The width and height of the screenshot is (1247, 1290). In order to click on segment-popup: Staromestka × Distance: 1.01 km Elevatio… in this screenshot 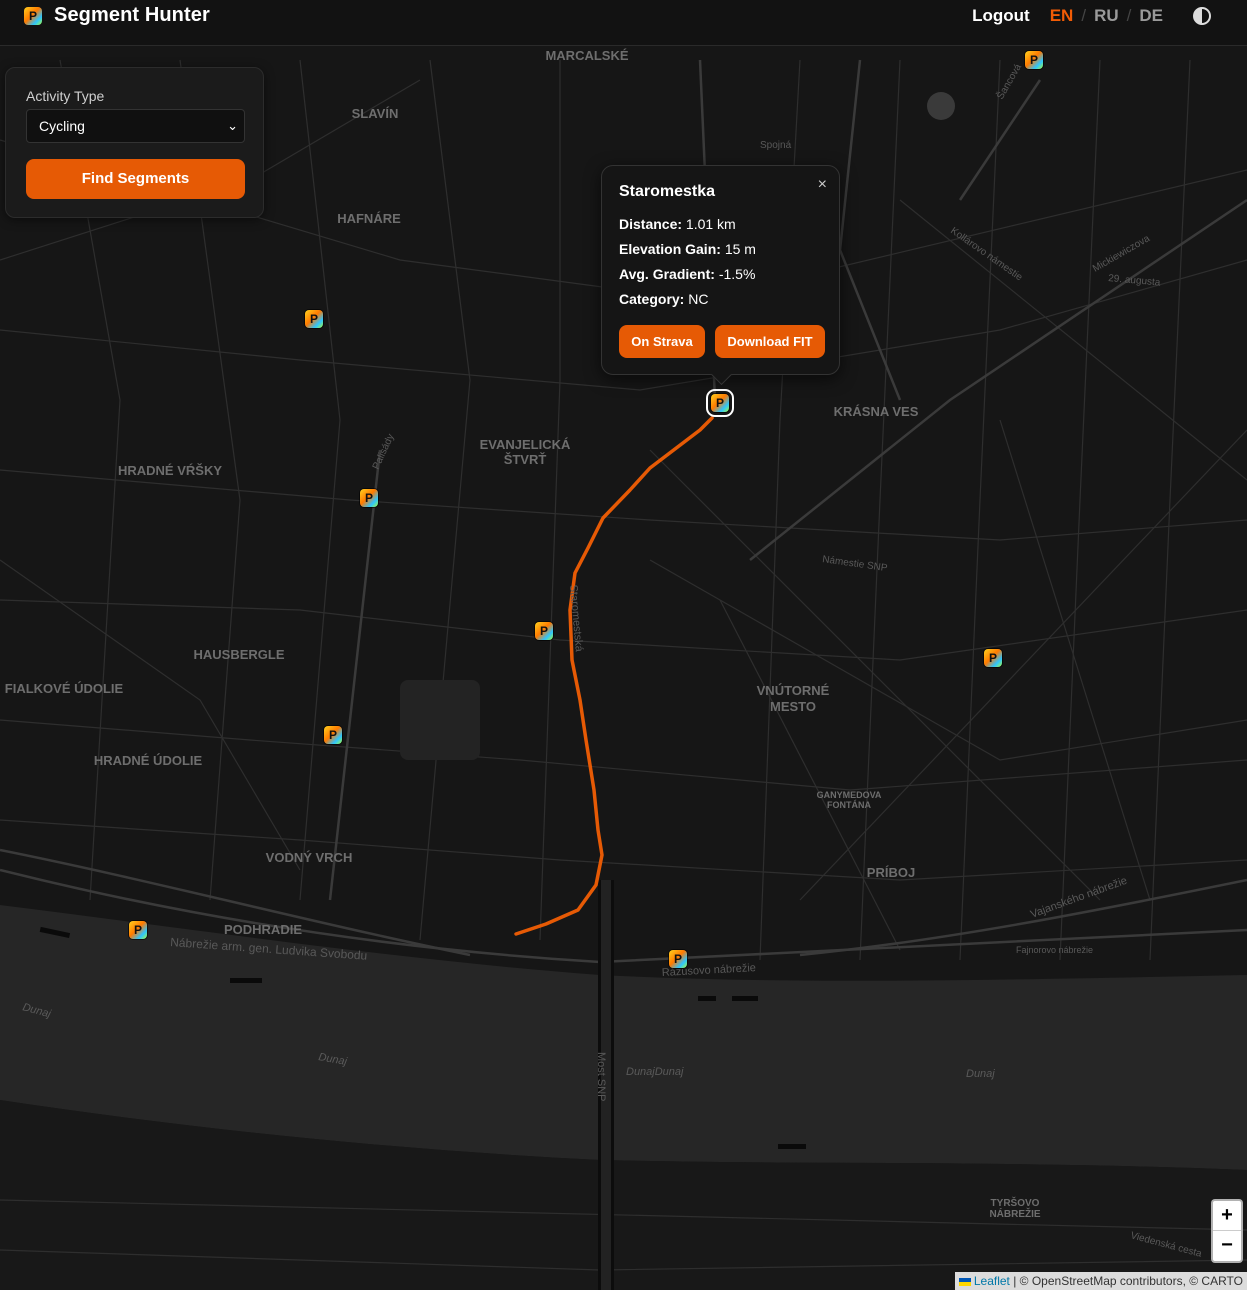, I will do `click(720, 275)`.